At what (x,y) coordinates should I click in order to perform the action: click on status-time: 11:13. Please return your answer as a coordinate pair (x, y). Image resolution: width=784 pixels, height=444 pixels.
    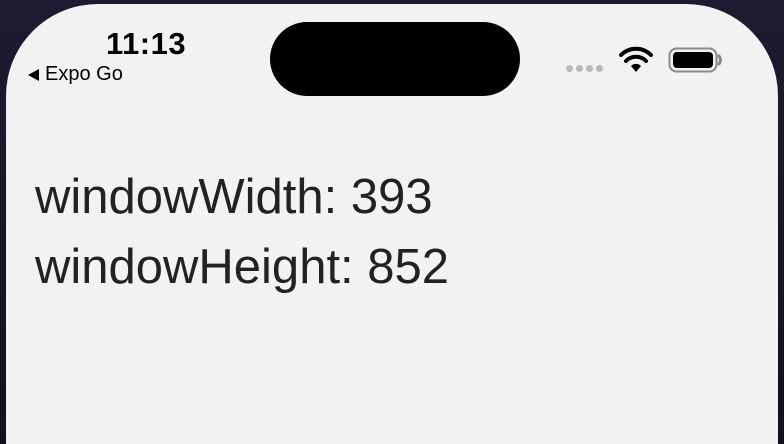
    Looking at the image, I should click on (146, 43).